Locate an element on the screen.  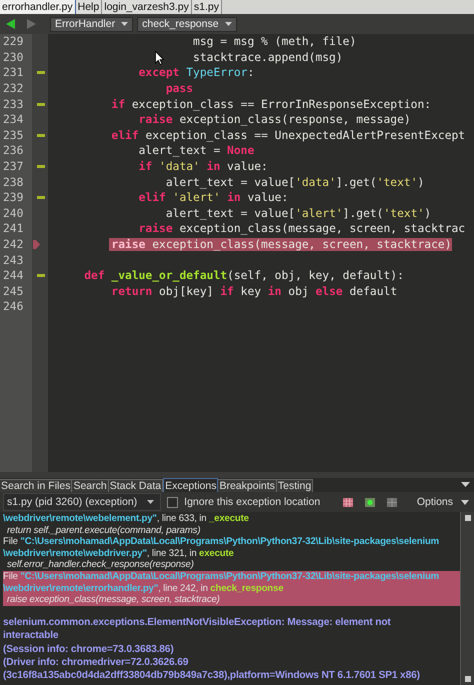
options-button: Options is located at coordinates (442, 502).